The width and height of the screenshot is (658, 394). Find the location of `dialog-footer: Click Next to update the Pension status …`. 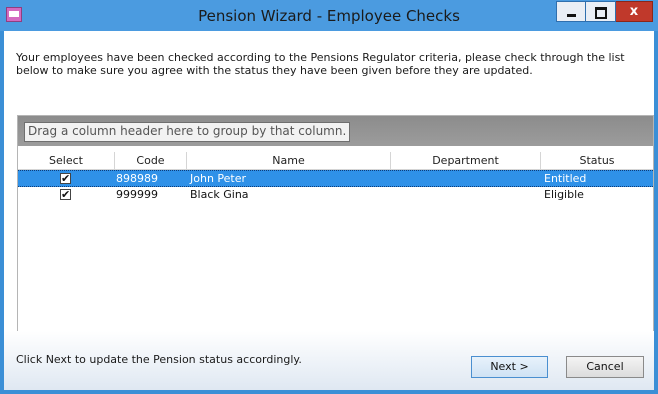

dialog-footer: Click Next to update the Pension status … is located at coordinates (329, 360).